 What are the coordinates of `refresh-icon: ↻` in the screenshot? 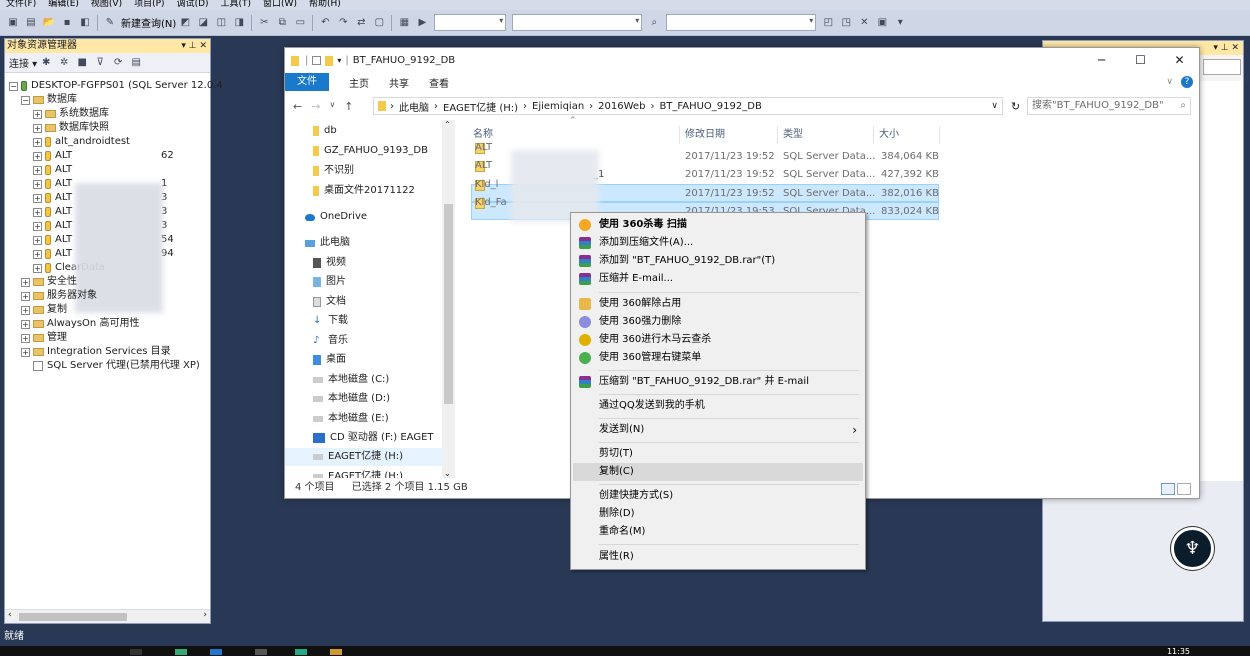 It's located at (1015, 106).